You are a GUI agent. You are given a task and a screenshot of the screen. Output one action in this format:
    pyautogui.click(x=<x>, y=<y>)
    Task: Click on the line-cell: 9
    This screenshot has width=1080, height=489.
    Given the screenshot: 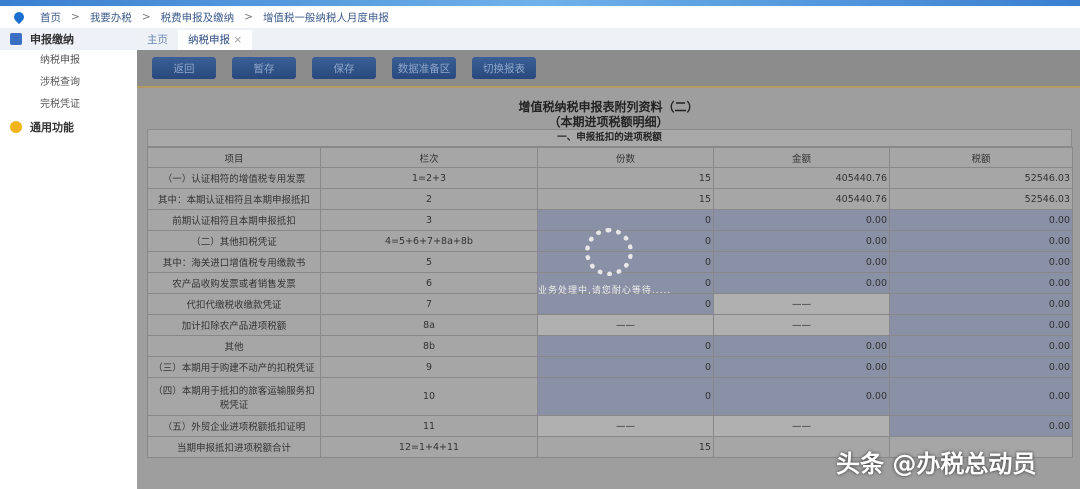 What is the action you would take?
    pyautogui.click(x=429, y=367)
    